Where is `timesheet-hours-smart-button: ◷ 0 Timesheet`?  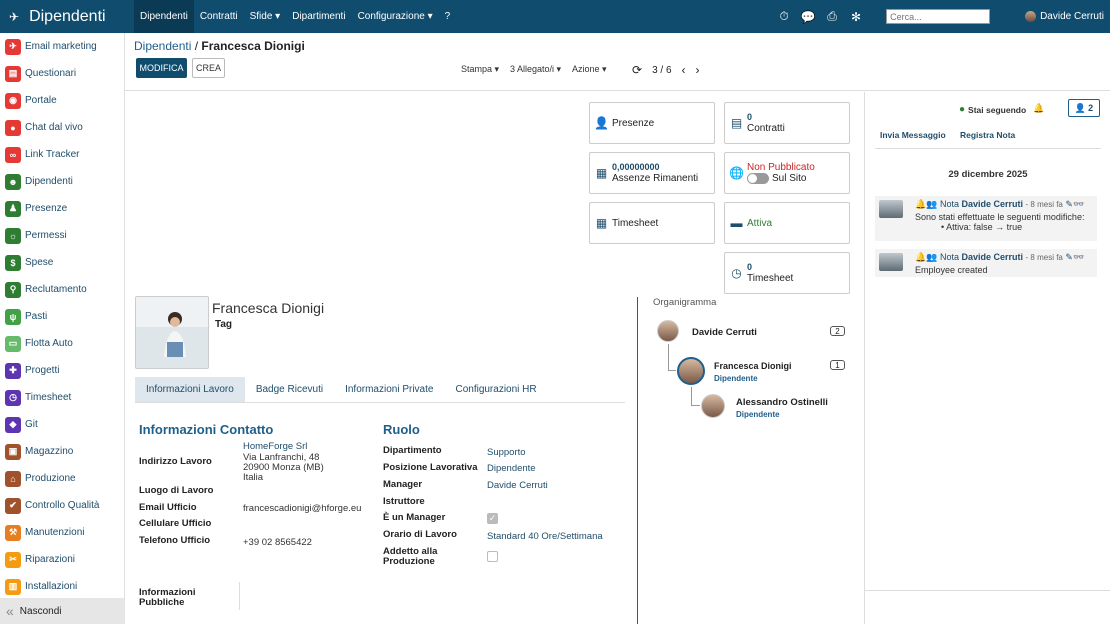
timesheet-hours-smart-button: ◷ 0 Timesheet is located at coordinates (787, 273).